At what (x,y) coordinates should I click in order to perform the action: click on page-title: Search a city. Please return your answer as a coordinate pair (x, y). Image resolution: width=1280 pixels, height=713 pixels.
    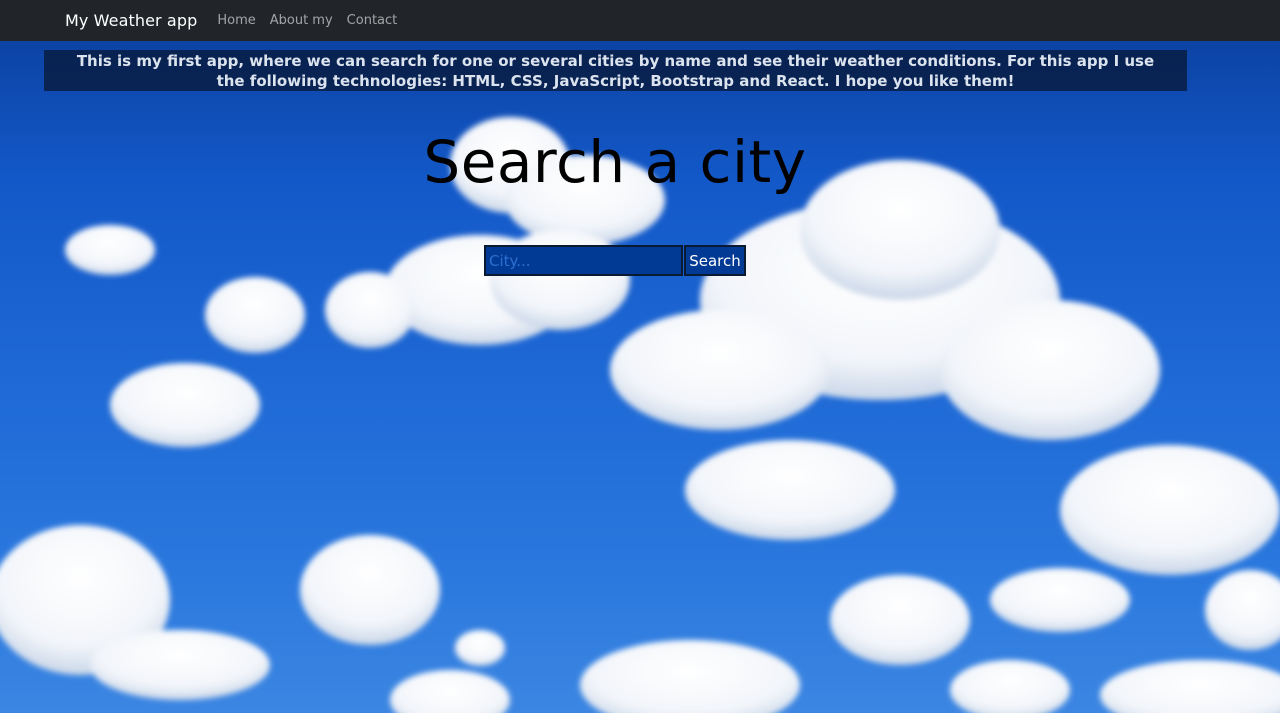
    Looking at the image, I should click on (615, 162).